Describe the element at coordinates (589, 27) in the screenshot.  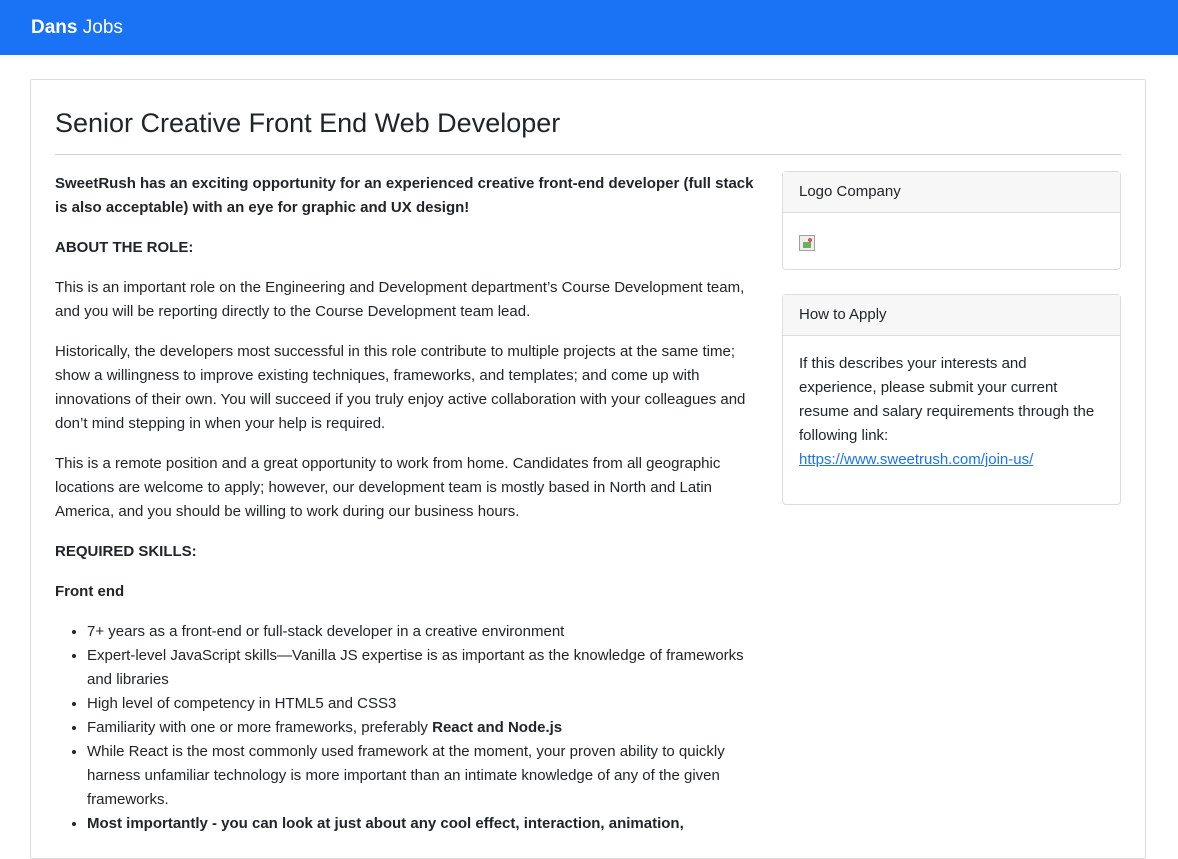
I see `navbar: Dans Jobs` at that location.